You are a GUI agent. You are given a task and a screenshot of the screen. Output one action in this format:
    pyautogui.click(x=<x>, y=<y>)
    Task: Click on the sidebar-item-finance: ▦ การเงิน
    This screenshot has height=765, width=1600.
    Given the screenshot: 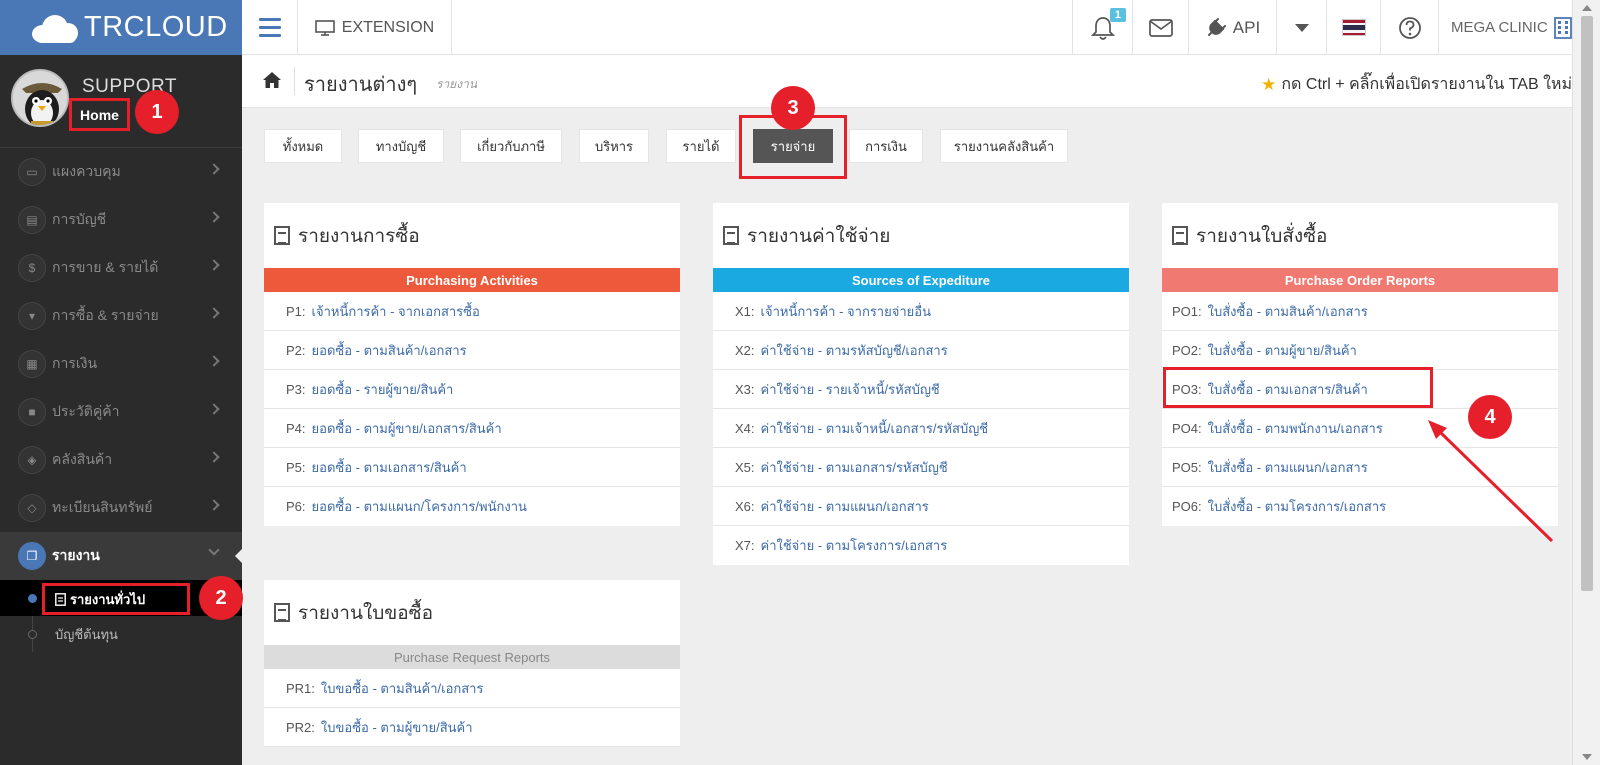 What is the action you would take?
    pyautogui.click(x=121, y=364)
    